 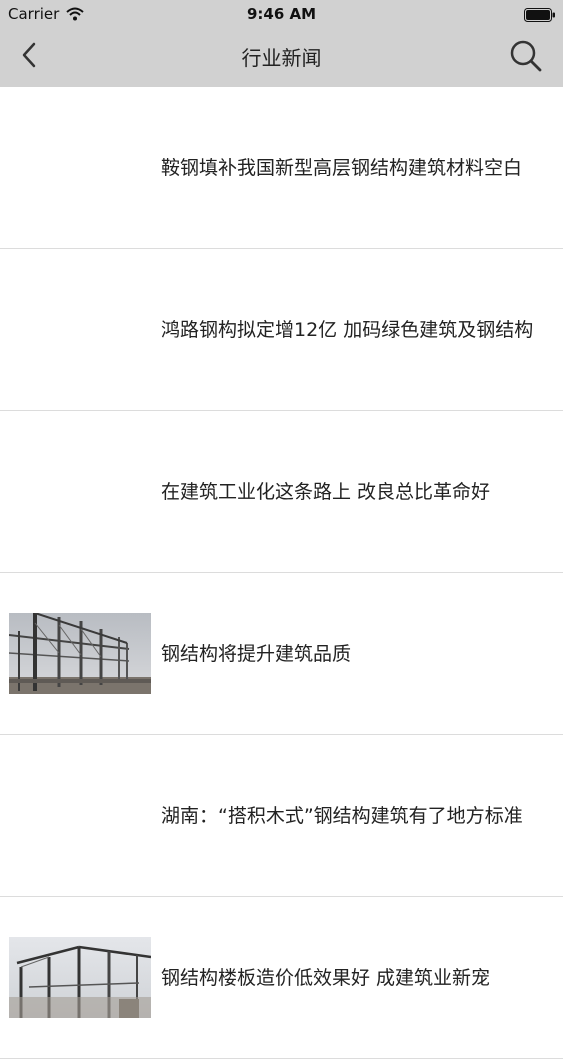 What do you see at coordinates (342, 168) in the screenshot?
I see `news-title: 鞍钢填补我国新型高层钢结构建筑材料空白` at bounding box center [342, 168].